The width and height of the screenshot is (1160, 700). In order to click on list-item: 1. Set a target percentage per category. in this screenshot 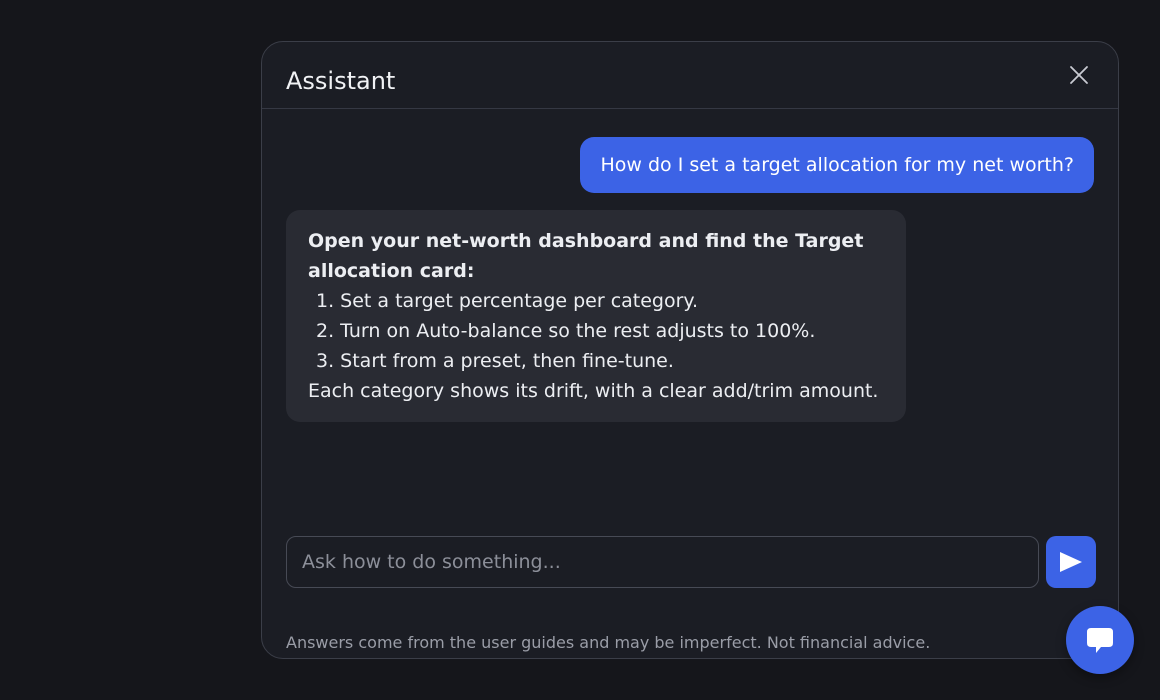, I will do `click(507, 301)`.